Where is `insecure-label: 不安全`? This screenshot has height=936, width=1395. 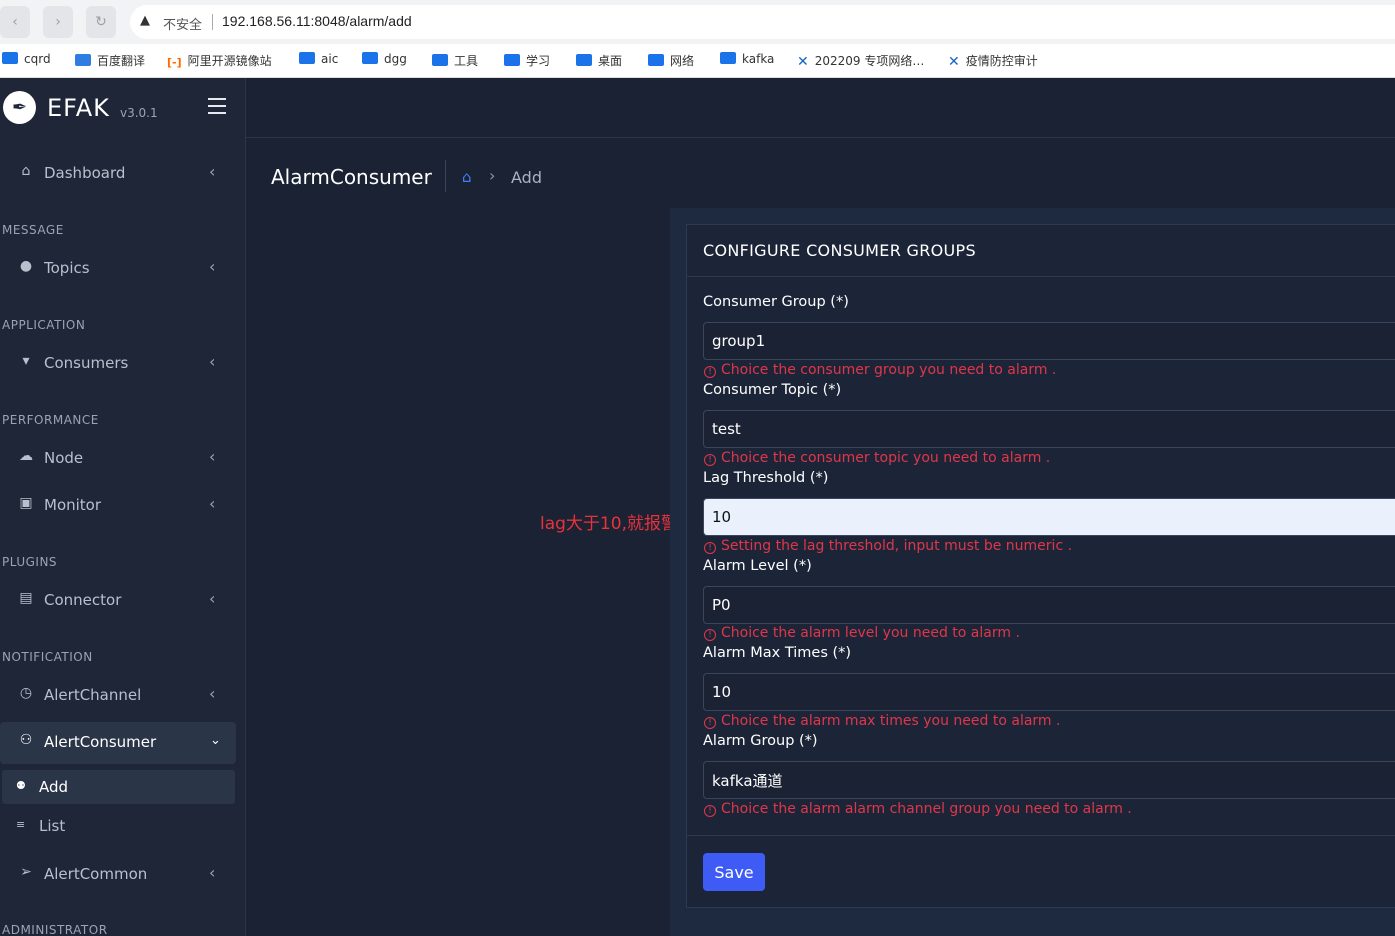 insecure-label: 不安全 is located at coordinates (182, 23).